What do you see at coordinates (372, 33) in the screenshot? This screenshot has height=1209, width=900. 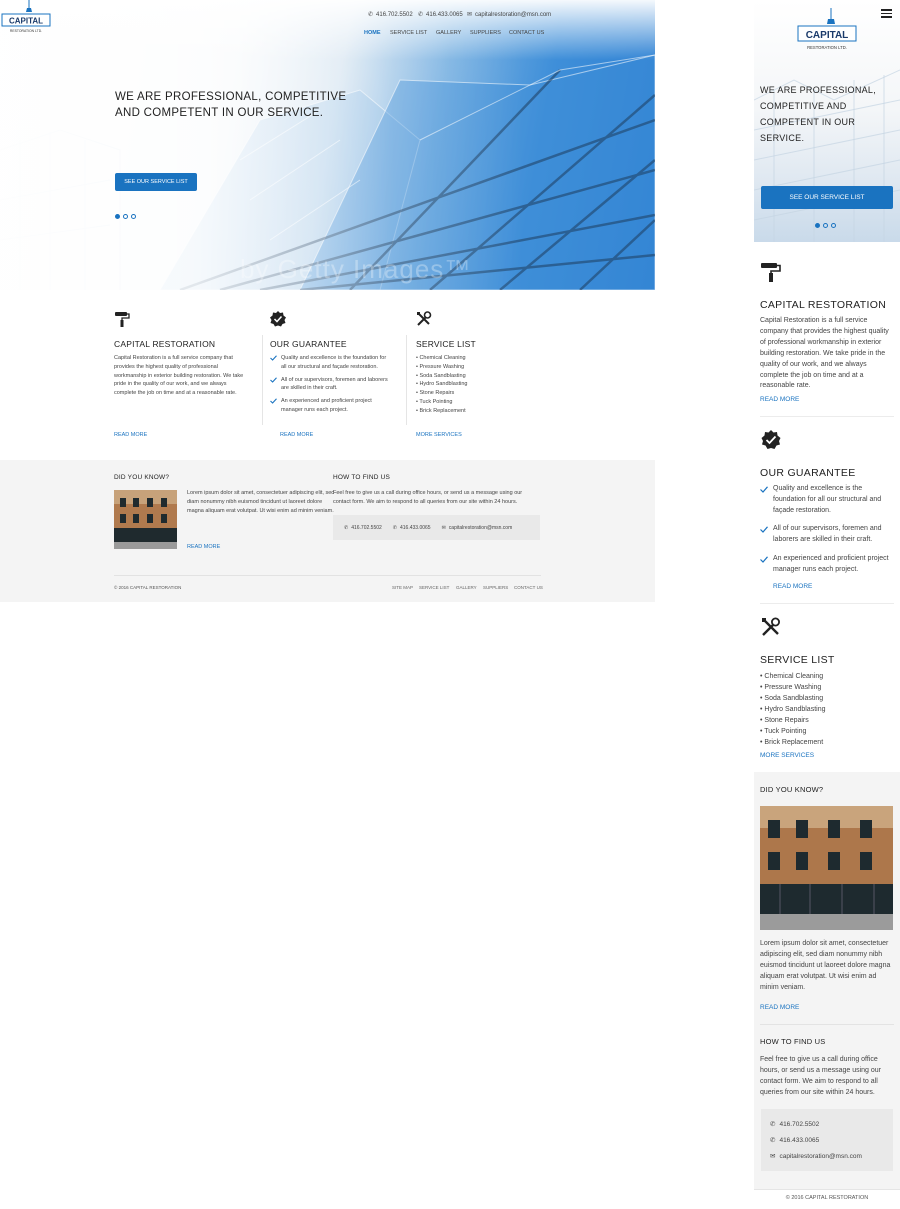 I see `nav-home: HOME` at bounding box center [372, 33].